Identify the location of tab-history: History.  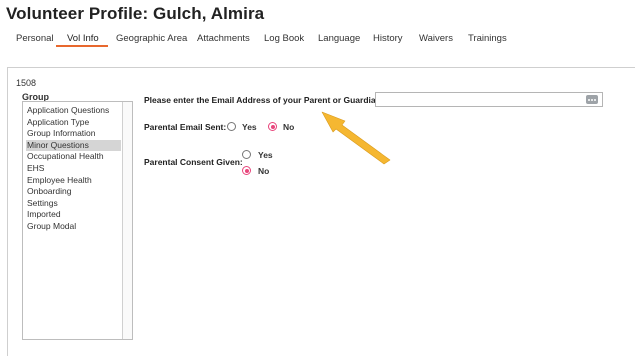
(388, 38).